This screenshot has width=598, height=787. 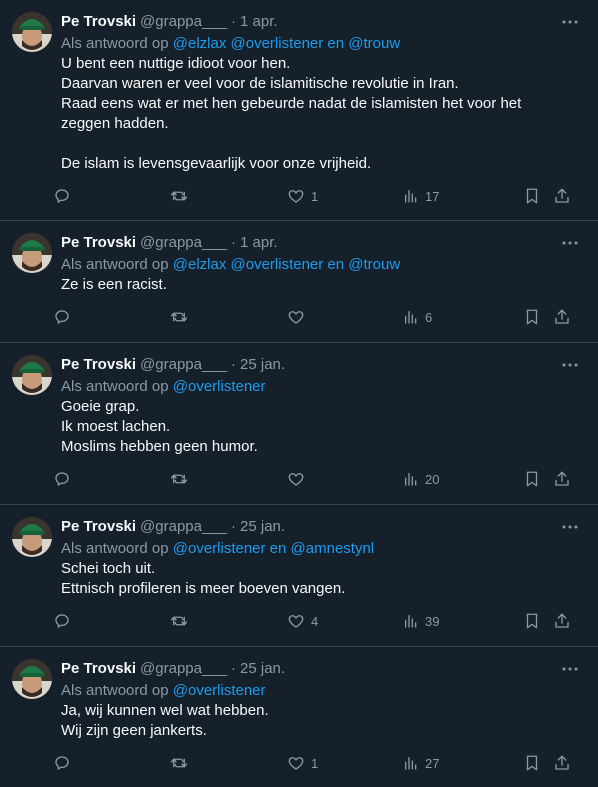 What do you see at coordinates (134, 730) in the screenshot?
I see `tweet-text-line: Wij zijn geen jankerts.` at bounding box center [134, 730].